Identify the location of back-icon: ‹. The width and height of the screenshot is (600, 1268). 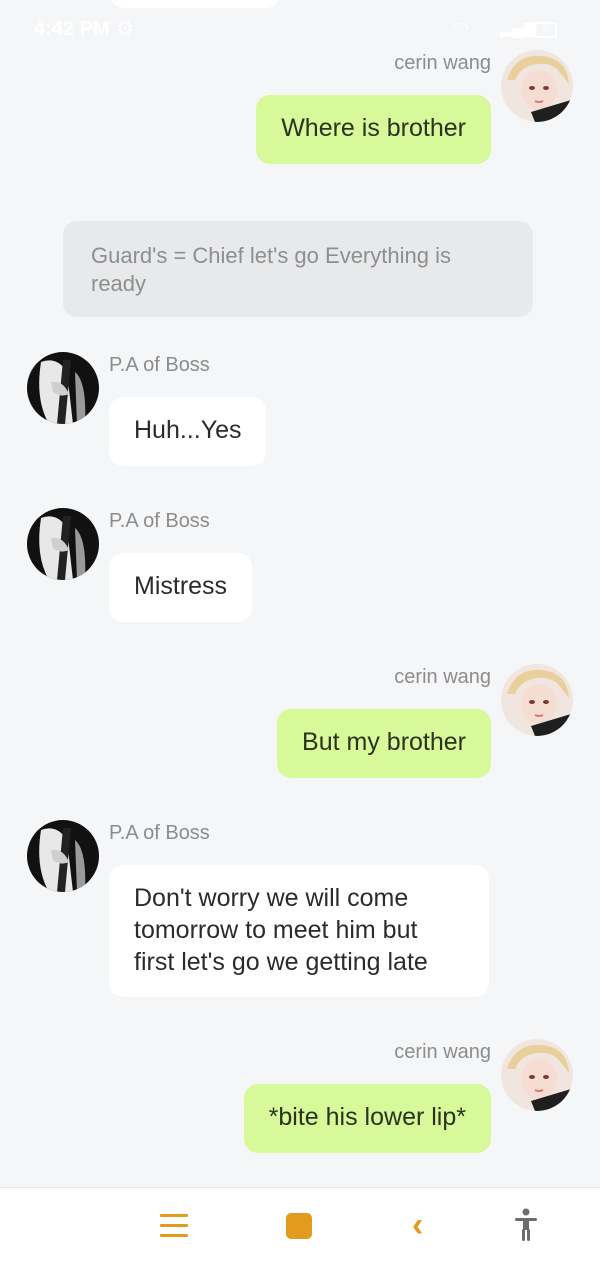
(417, 1225).